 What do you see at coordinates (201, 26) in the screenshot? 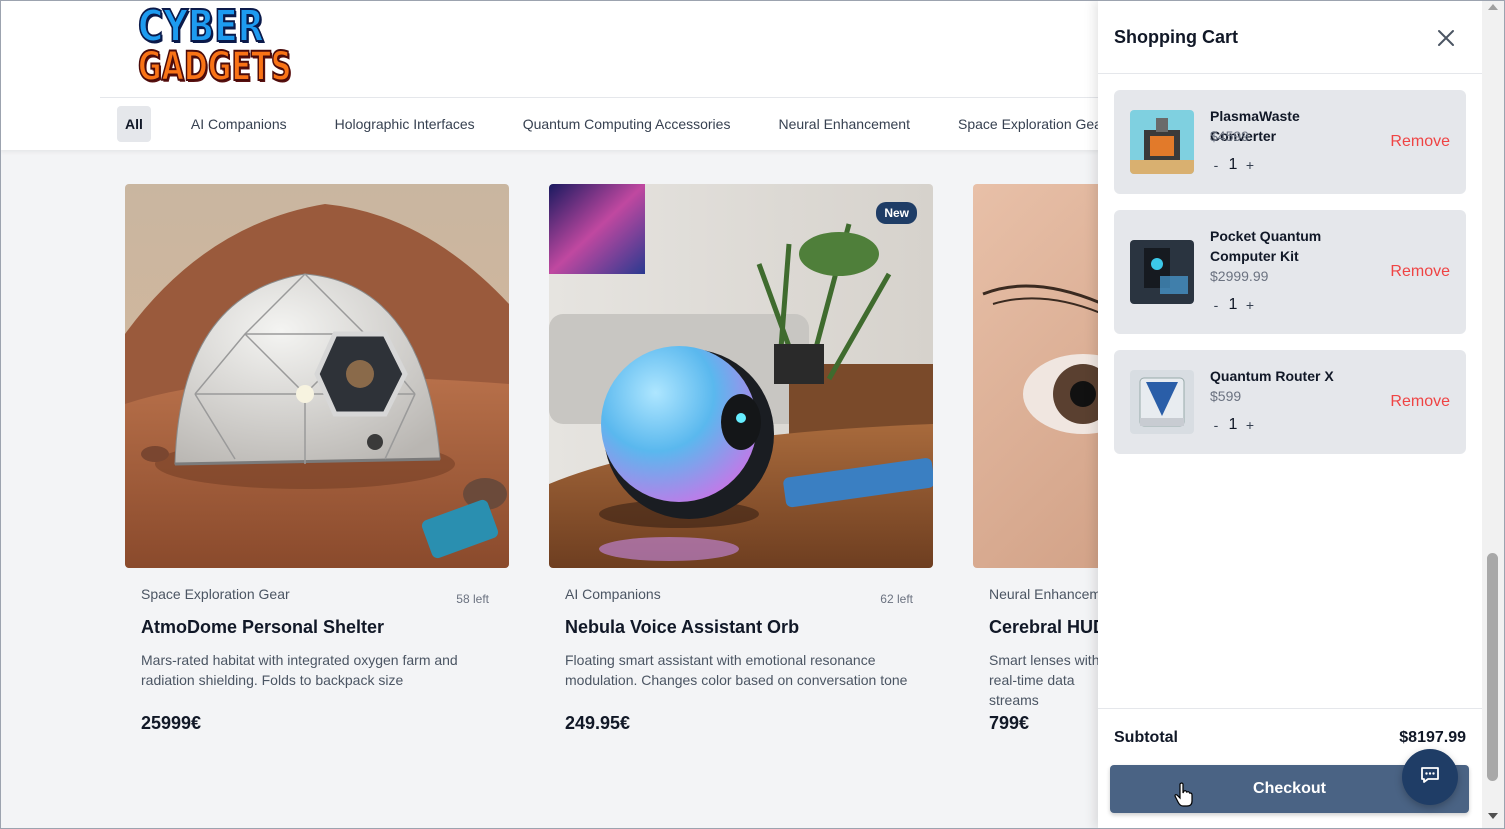
I see `logo-line-1: CYBER` at bounding box center [201, 26].